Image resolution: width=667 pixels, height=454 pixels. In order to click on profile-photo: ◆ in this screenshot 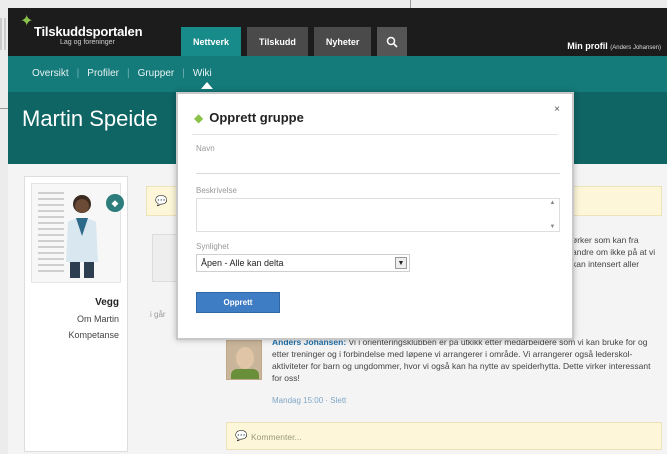, I will do `click(77, 233)`.